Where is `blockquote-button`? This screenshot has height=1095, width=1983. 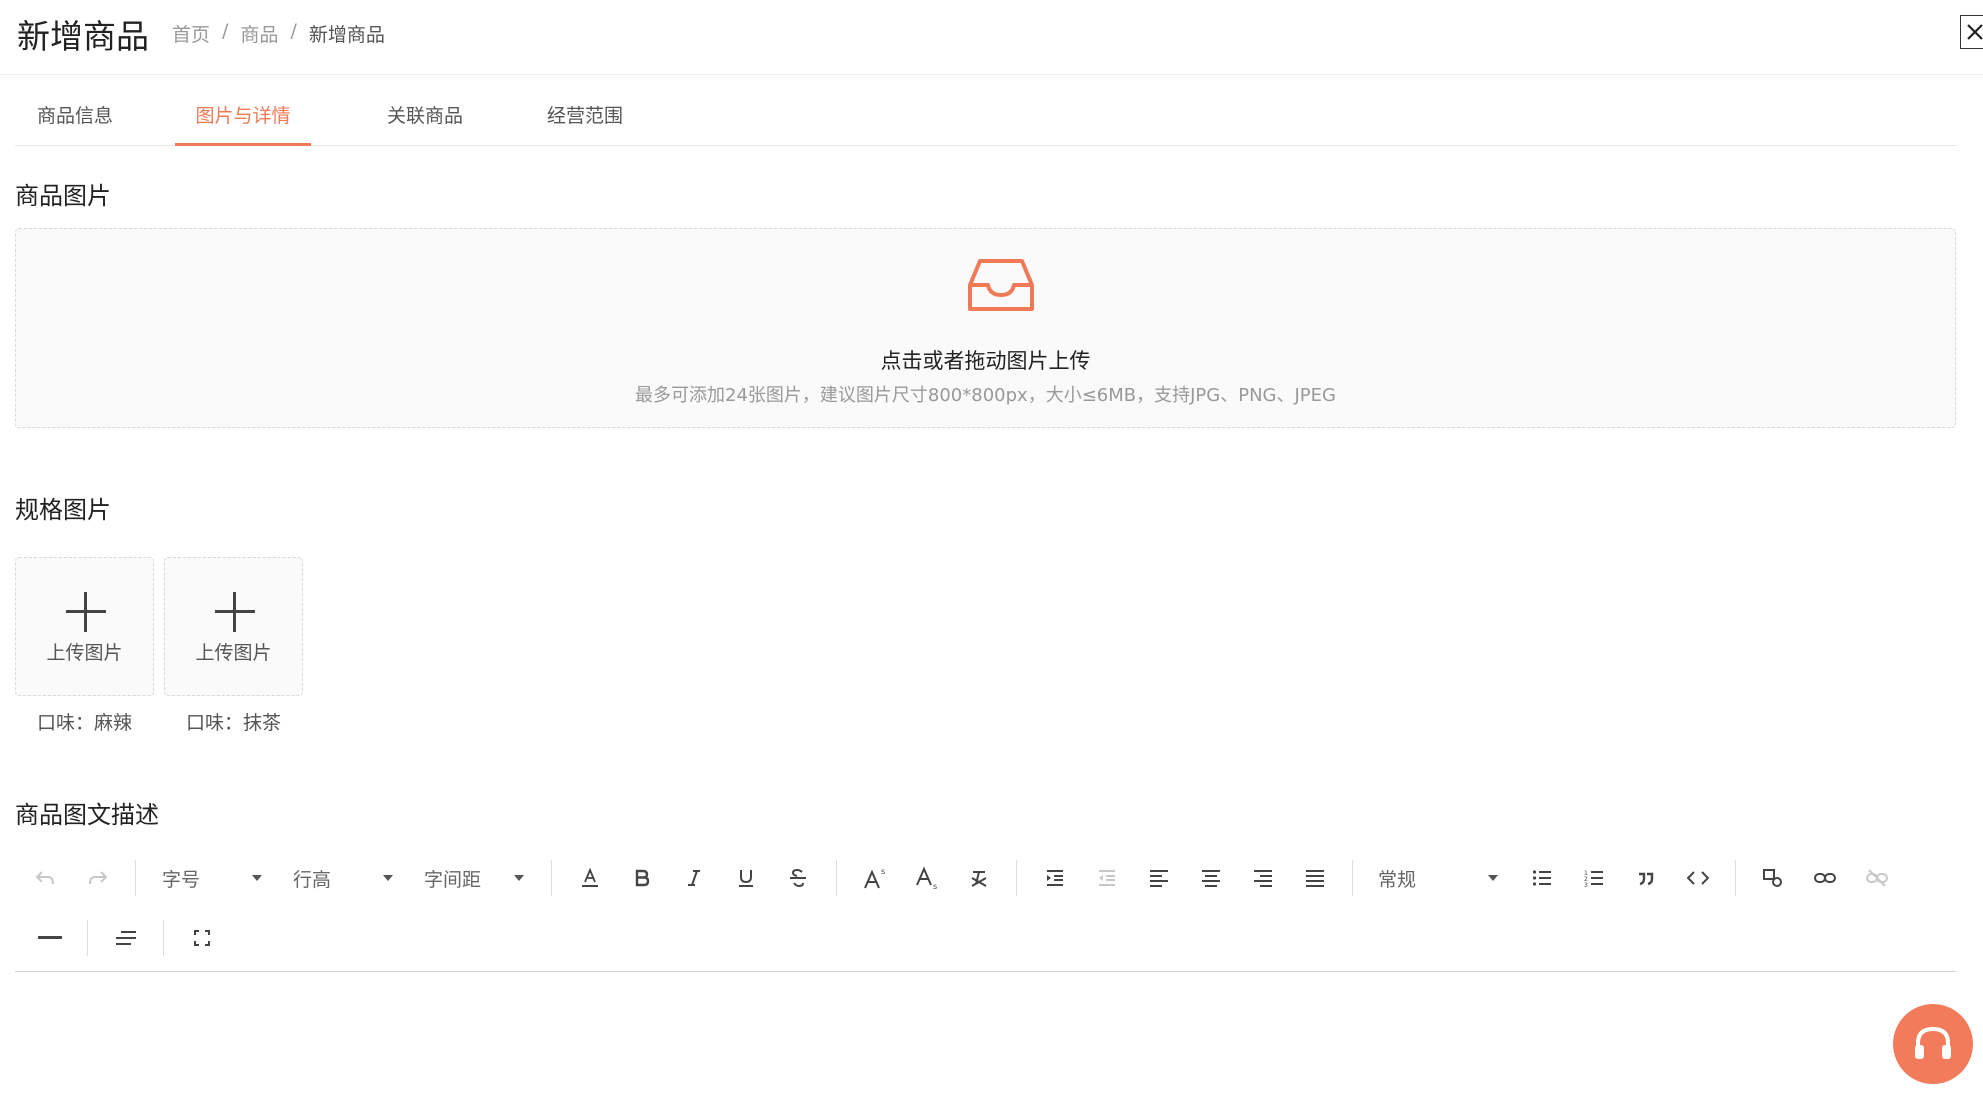
blockquote-button is located at coordinates (1646, 878).